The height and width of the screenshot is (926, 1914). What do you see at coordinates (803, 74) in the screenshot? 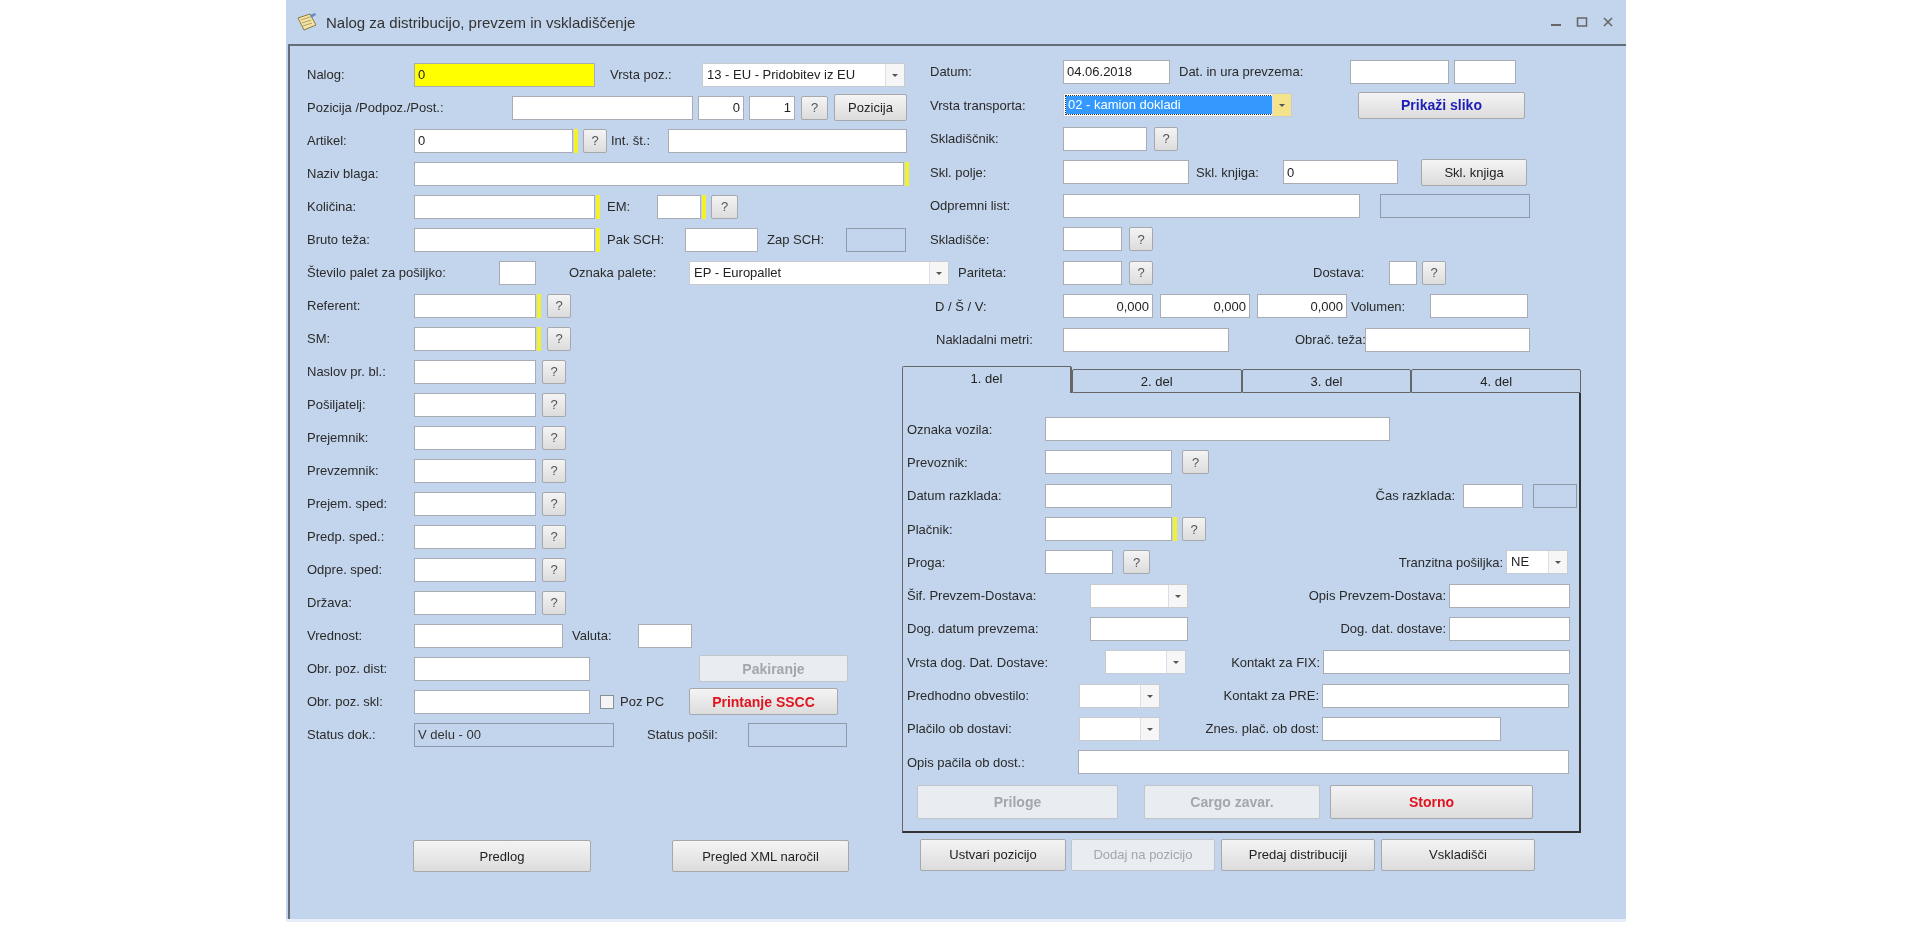
I see `dropdown: 13 - EU - Pridobitev iz EU` at bounding box center [803, 74].